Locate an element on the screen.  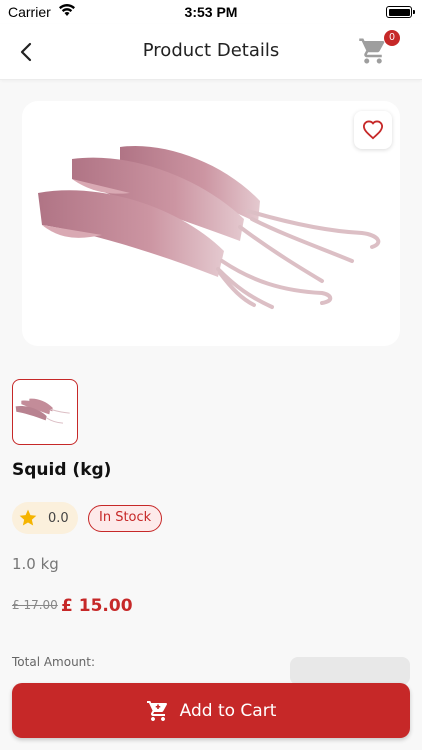
sale-price: £ 15.00 is located at coordinates (97, 606).